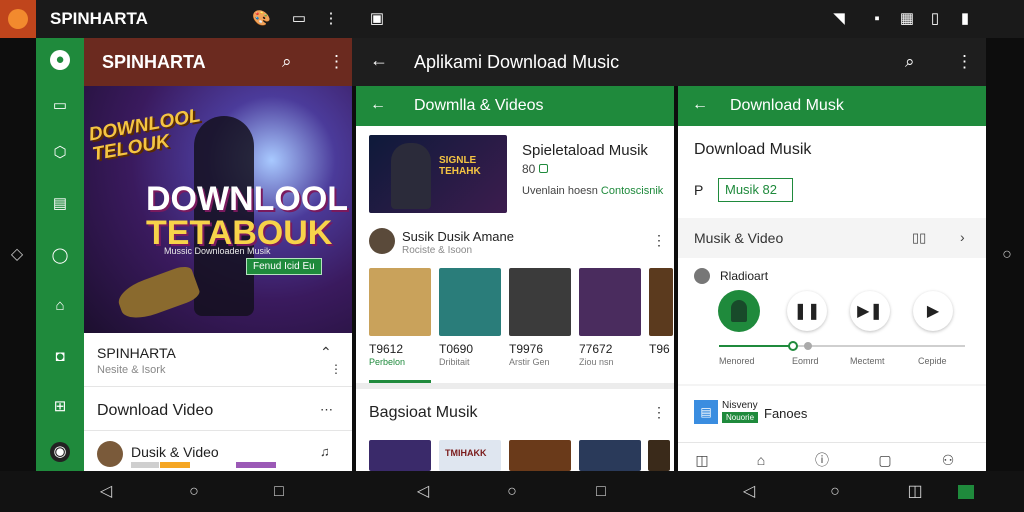 The height and width of the screenshot is (512, 1024). Describe the element at coordinates (702, 460) in the screenshot. I see `library-icon: ◫` at that location.